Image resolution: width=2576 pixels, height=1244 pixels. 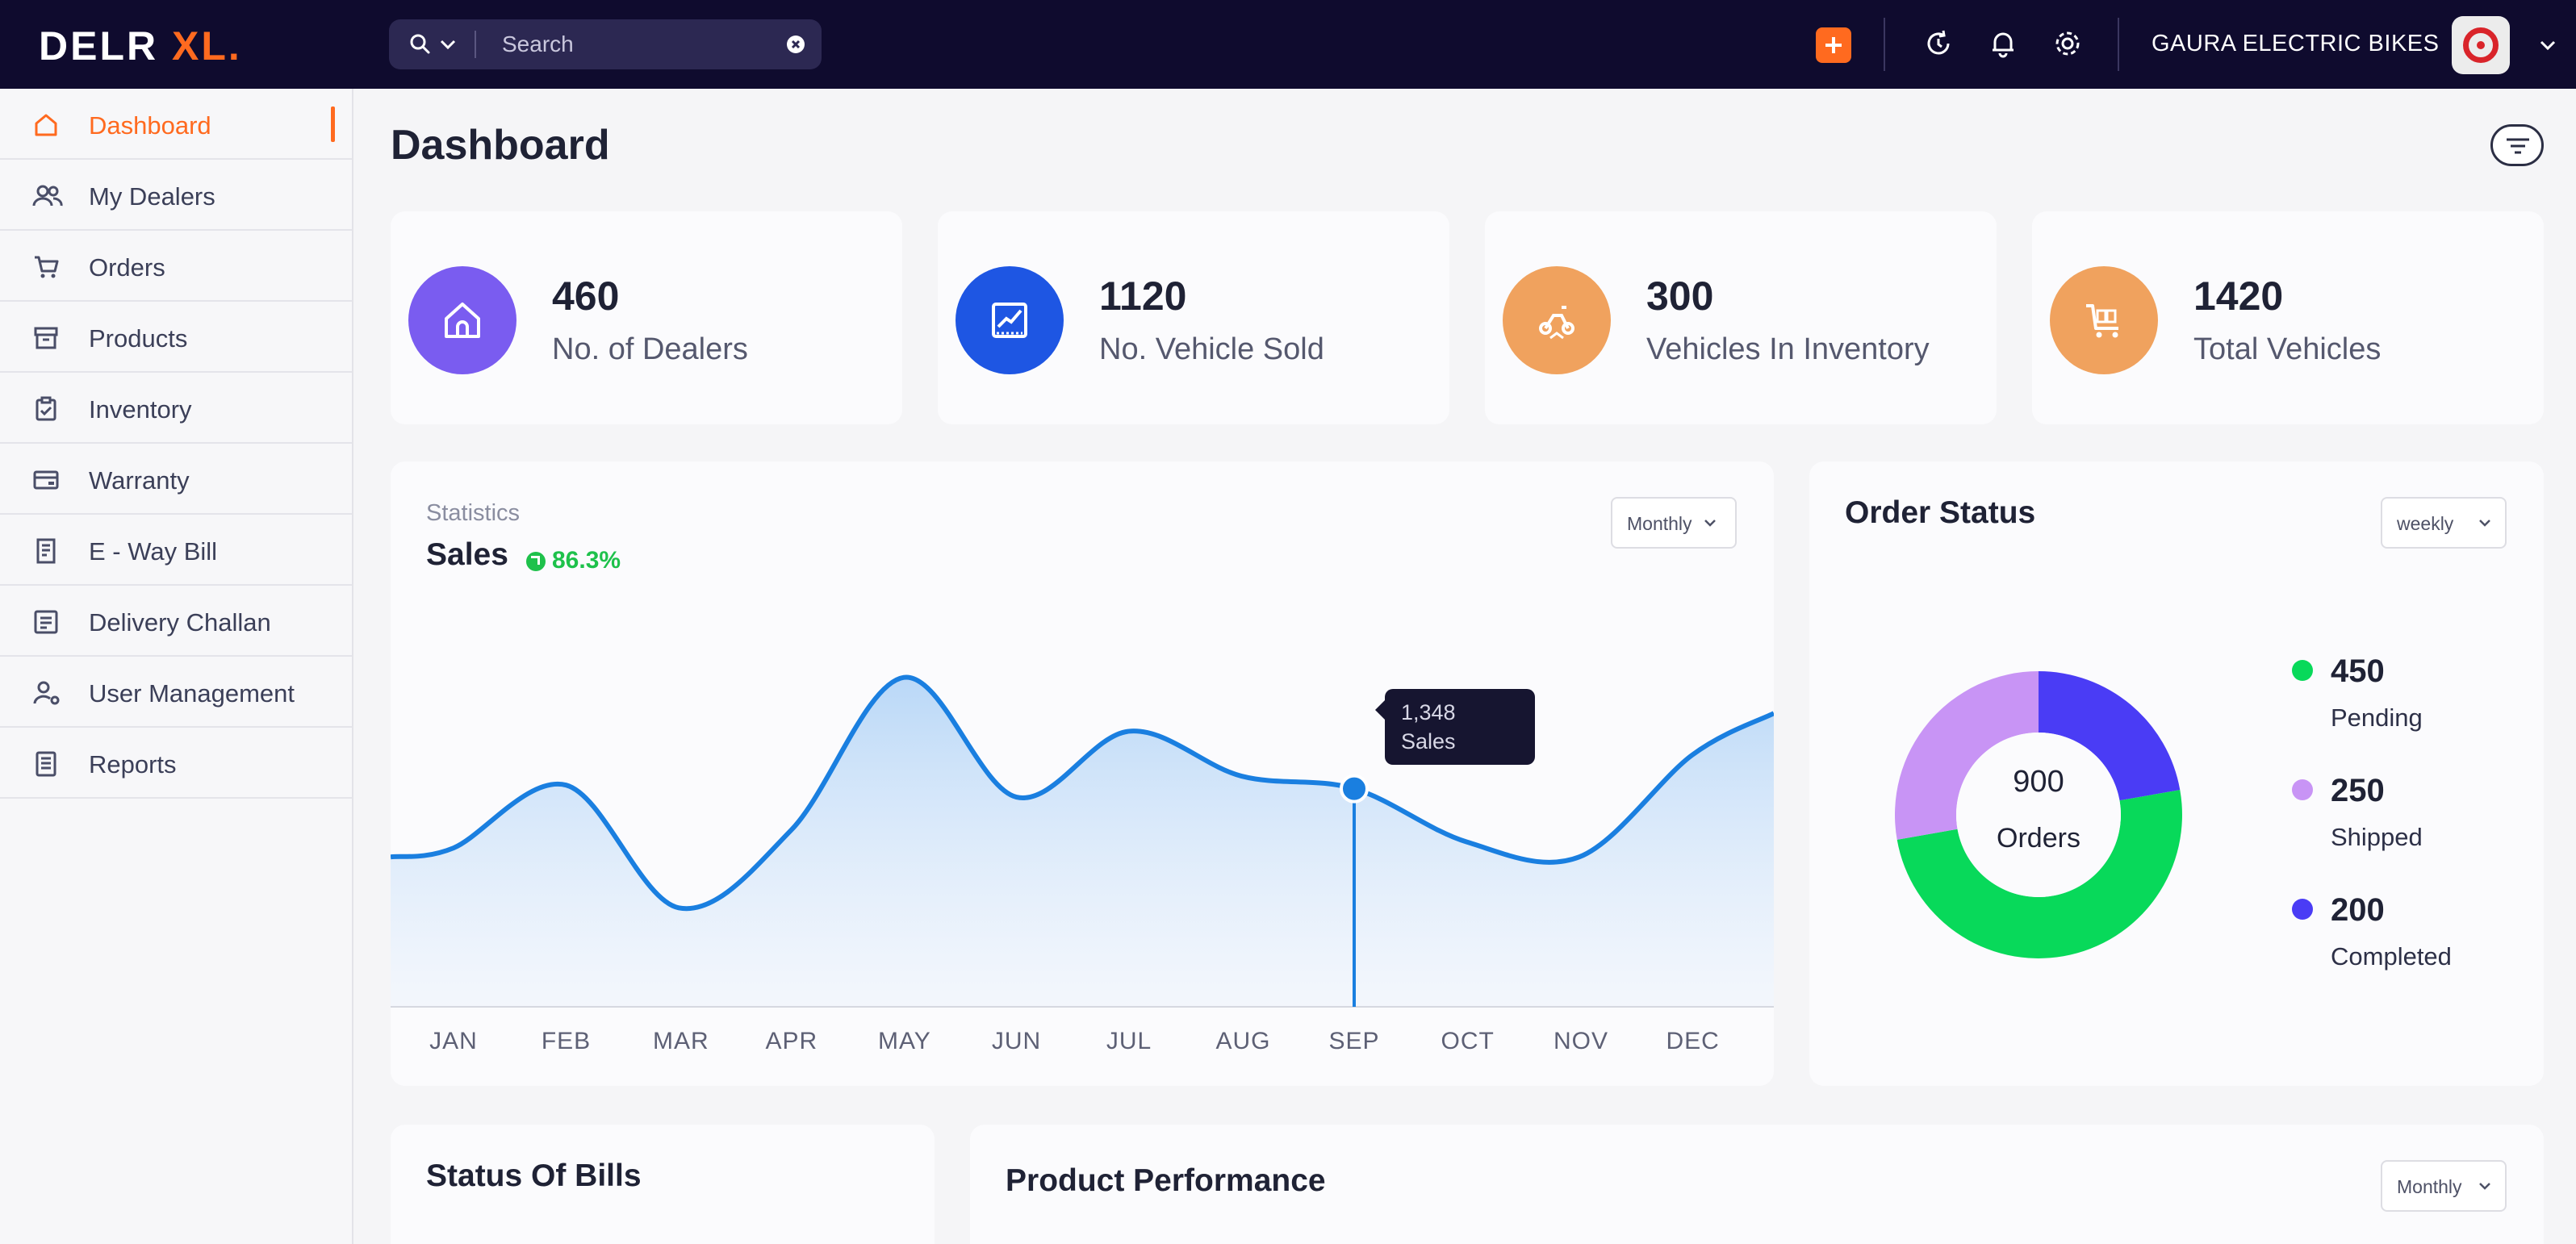 I want to click on top-bar: DELR XL. GAURA ELECTRIC BIKES, so click(x=1288, y=44).